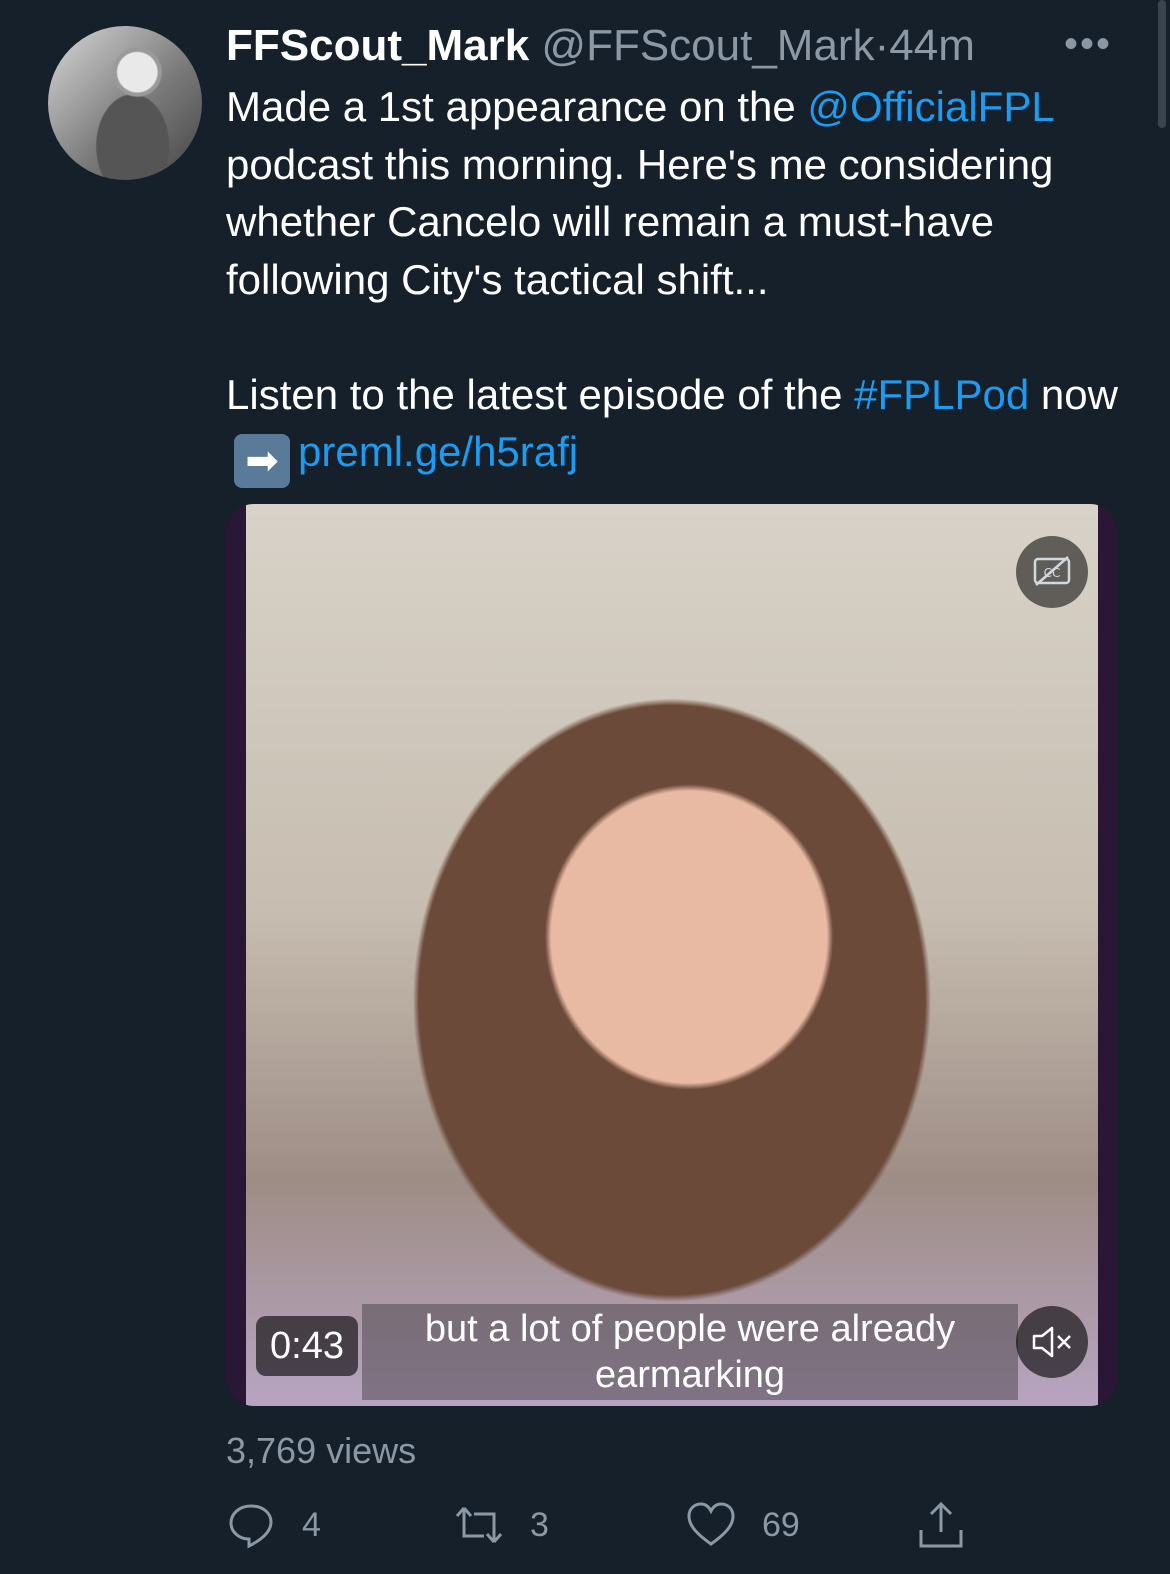 This screenshot has width=1170, height=1574. Describe the element at coordinates (311, 1524) in the screenshot. I see `reply-count: 4` at that location.